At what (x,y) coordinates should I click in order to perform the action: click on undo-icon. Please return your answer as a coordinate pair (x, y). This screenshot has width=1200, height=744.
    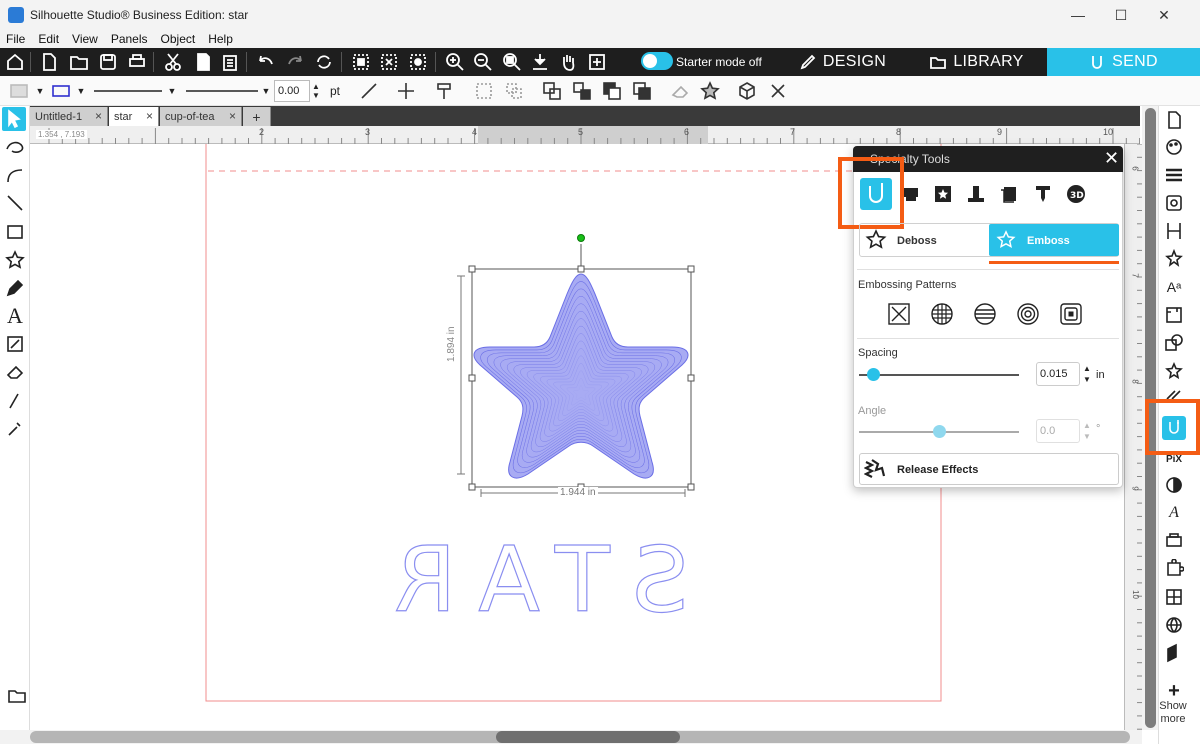
    Looking at the image, I should click on (266, 62).